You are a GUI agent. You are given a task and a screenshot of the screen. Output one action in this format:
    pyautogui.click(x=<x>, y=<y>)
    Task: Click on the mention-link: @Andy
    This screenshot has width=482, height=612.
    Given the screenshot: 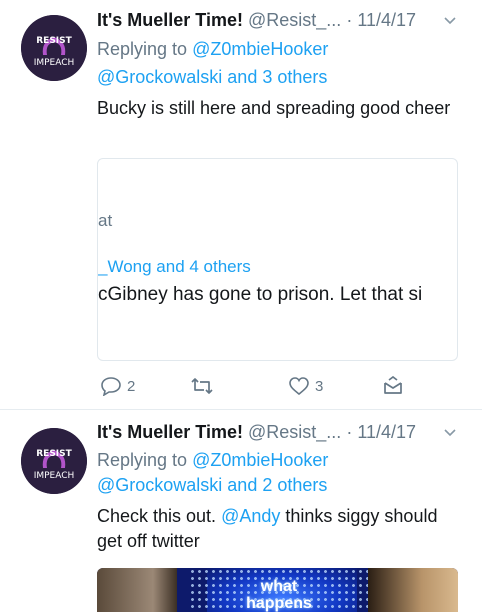 What is the action you would take?
    pyautogui.click(x=250, y=516)
    